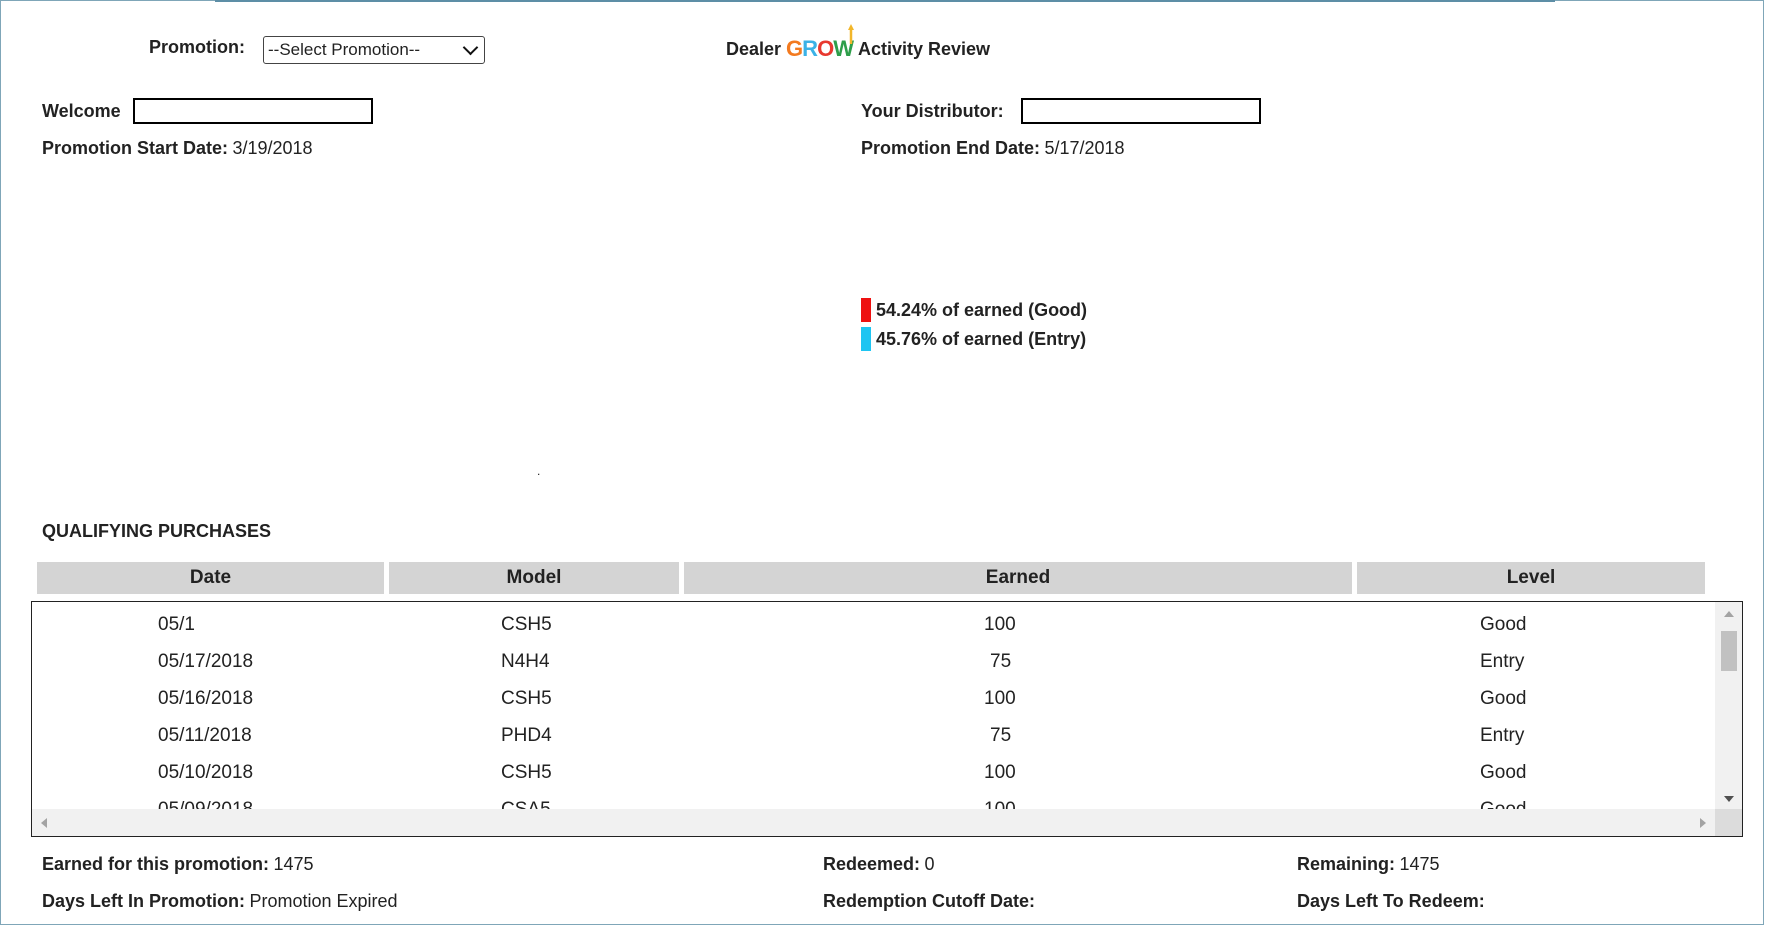 Image resolution: width=1765 pixels, height=926 pixels. I want to click on table-row: 05/1 CSH5 100 Good, so click(872, 624).